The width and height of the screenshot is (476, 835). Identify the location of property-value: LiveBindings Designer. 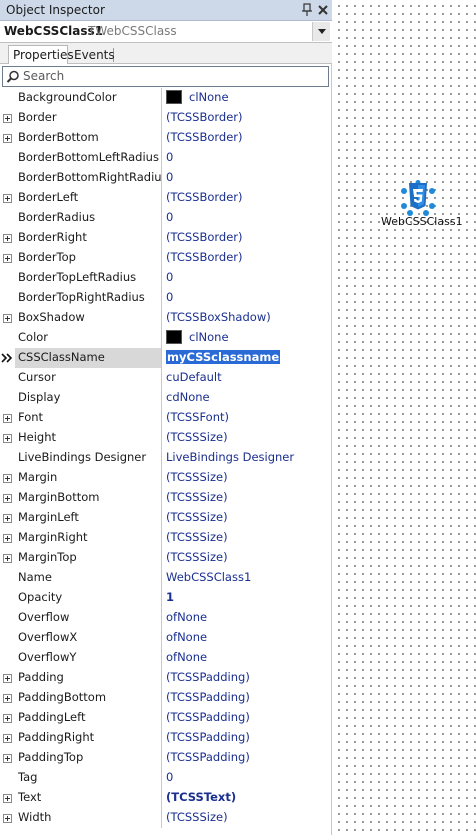
(247, 458).